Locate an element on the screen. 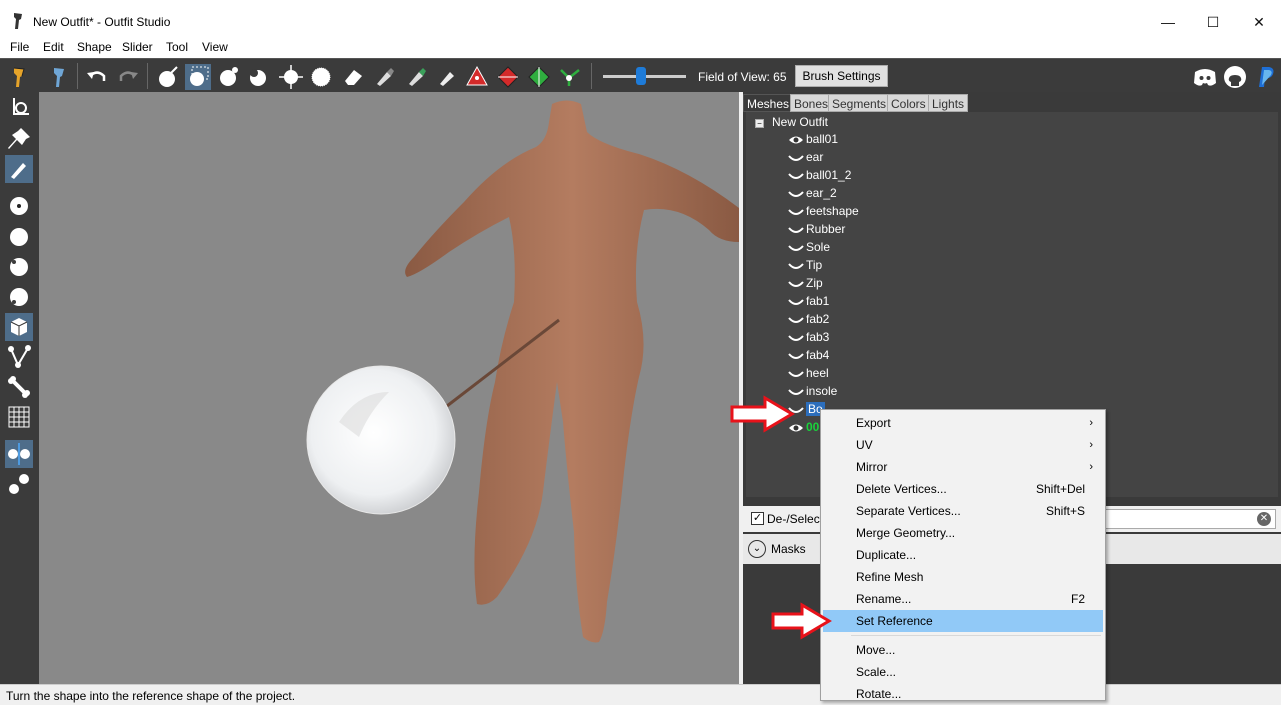 The image size is (1281, 705). github-icon is located at coordinates (1235, 77).